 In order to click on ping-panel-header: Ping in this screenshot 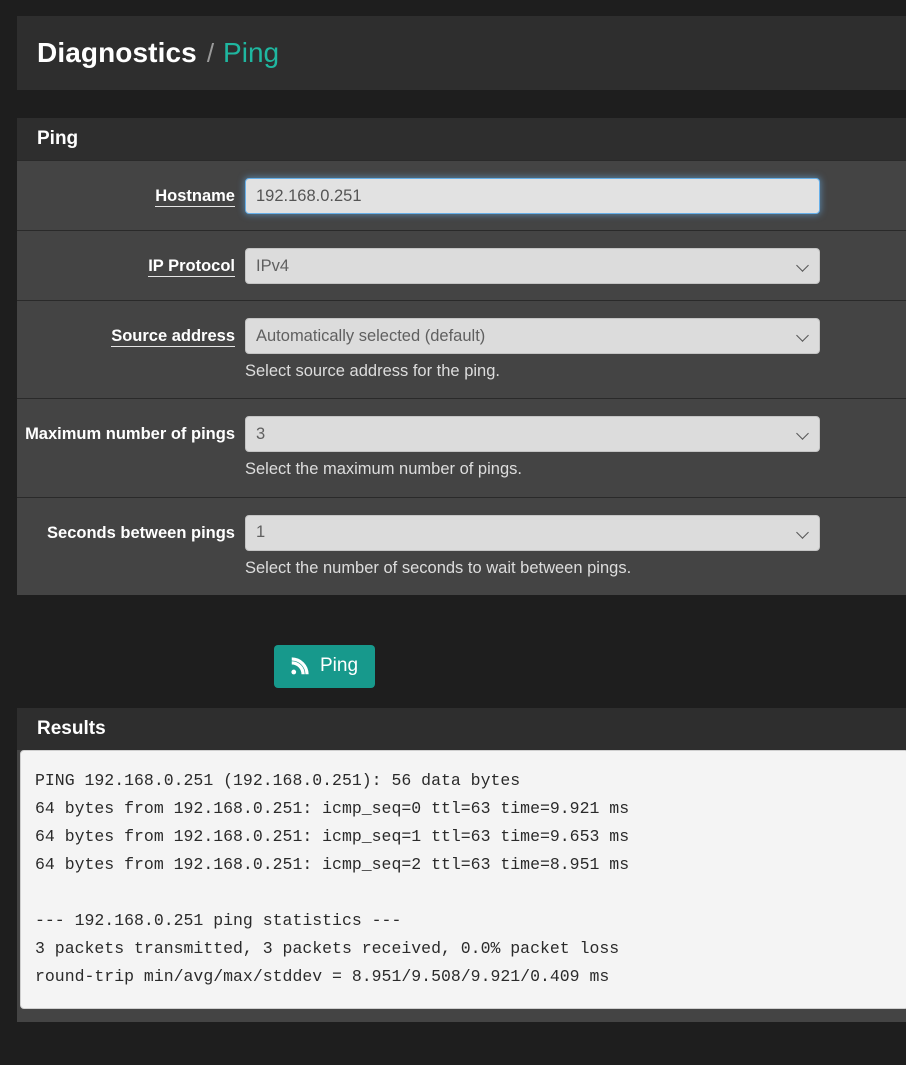, I will do `click(461, 139)`.